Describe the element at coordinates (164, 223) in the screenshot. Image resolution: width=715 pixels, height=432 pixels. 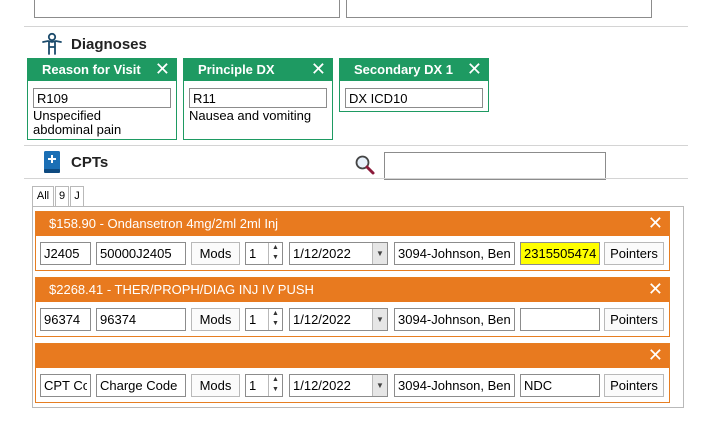
I see `cpt-card-title: $158.90 - Ondansetron 4mg/2ml 2ml Inj` at that location.